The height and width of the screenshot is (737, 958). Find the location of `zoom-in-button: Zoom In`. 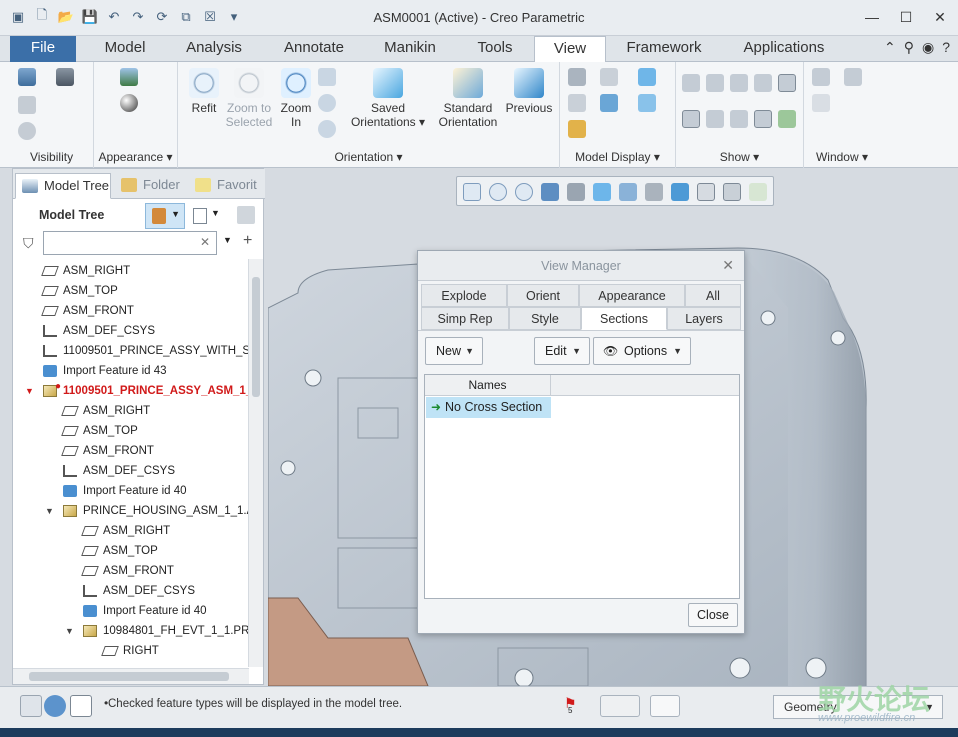

zoom-in-button: Zoom In is located at coordinates (296, 98).